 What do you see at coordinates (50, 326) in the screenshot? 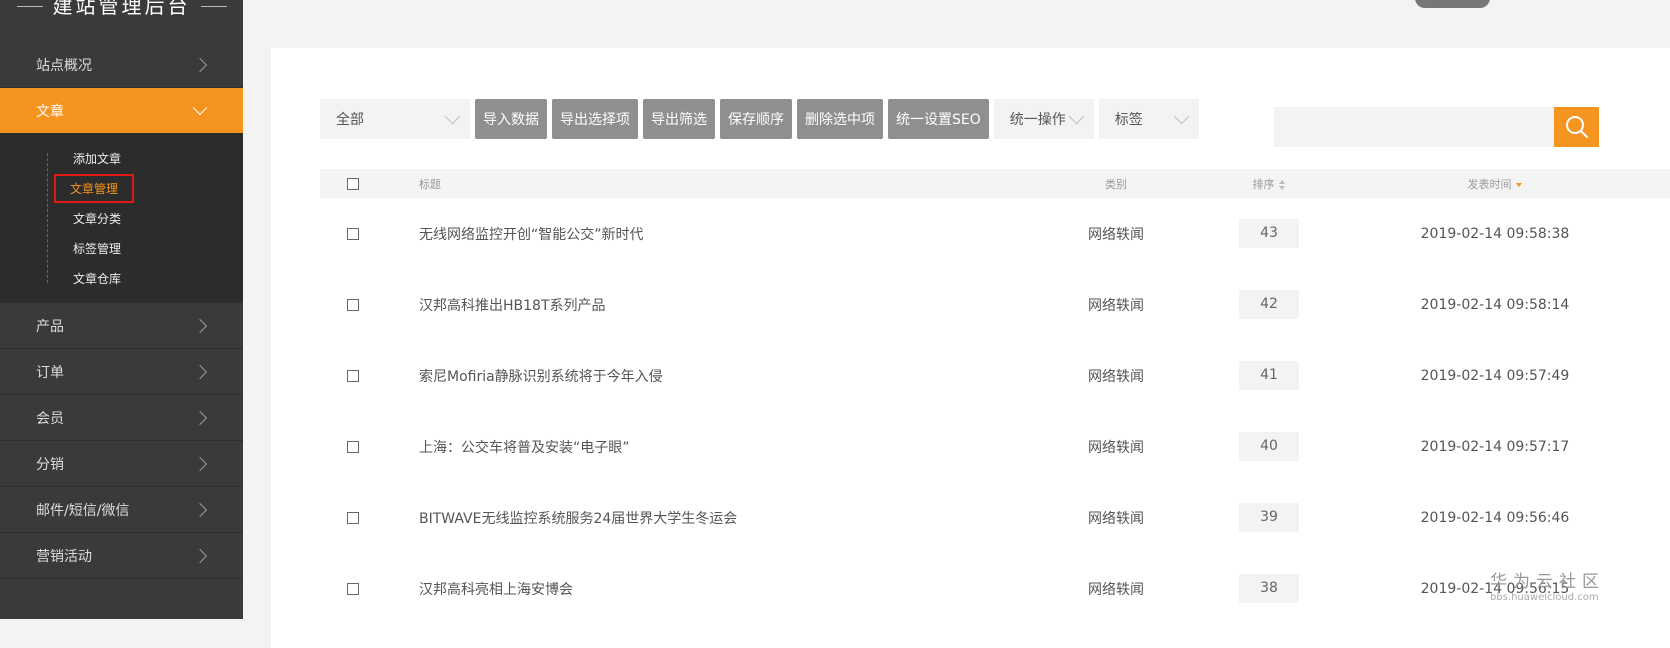
I see `nav-item-label: 产品` at bounding box center [50, 326].